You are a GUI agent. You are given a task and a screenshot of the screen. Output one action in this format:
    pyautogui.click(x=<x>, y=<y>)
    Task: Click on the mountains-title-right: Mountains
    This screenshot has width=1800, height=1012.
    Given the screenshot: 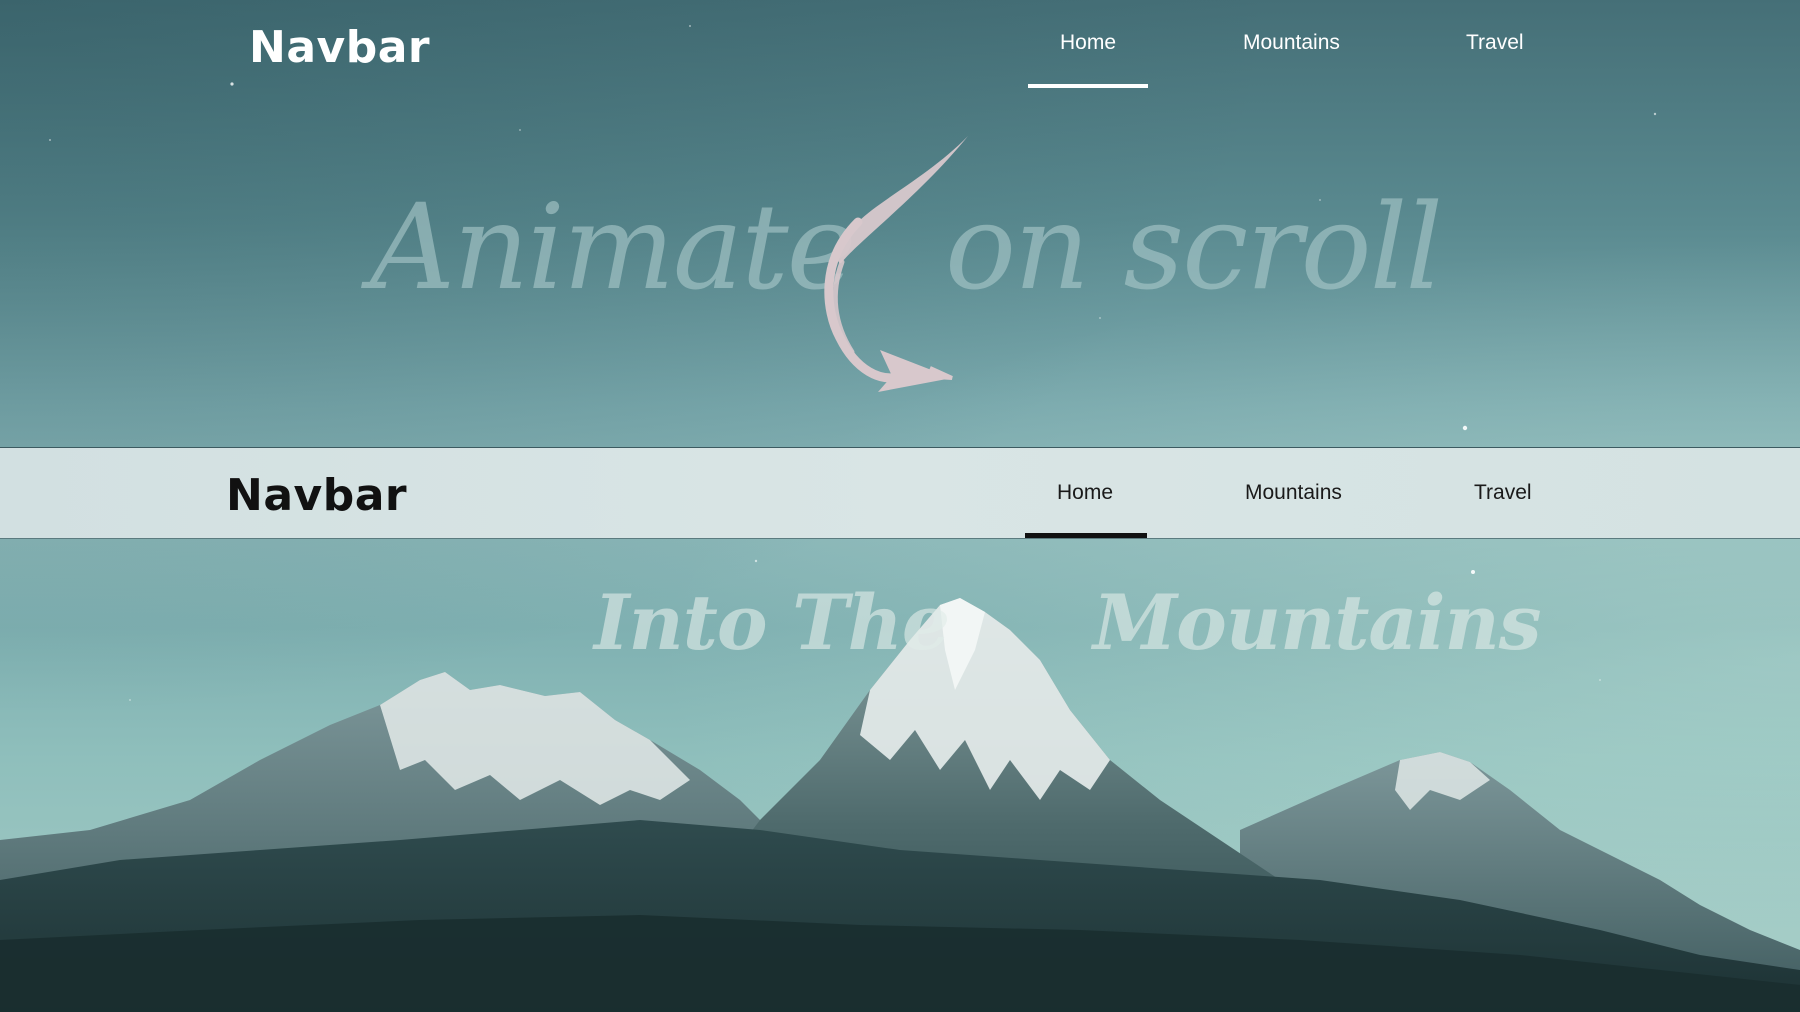 What is the action you would take?
    pyautogui.click(x=1317, y=622)
    